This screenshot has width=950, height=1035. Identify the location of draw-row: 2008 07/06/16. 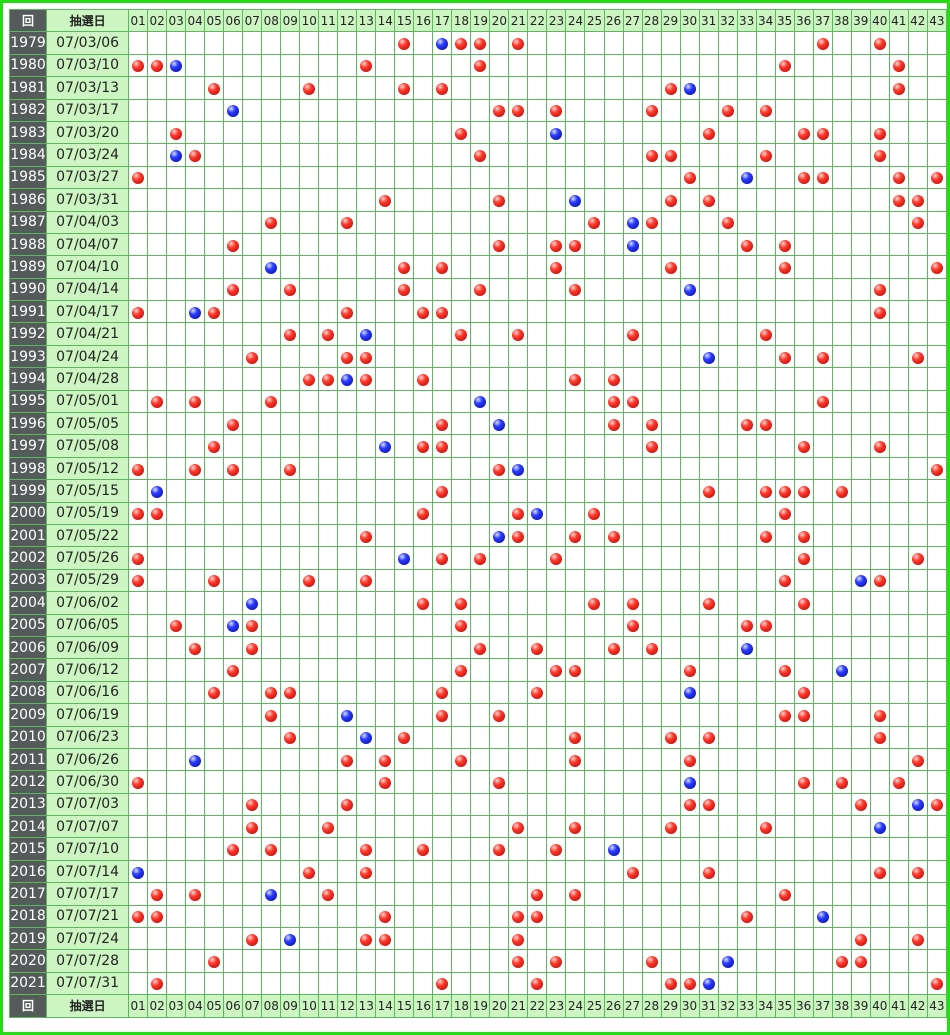
(478, 692).